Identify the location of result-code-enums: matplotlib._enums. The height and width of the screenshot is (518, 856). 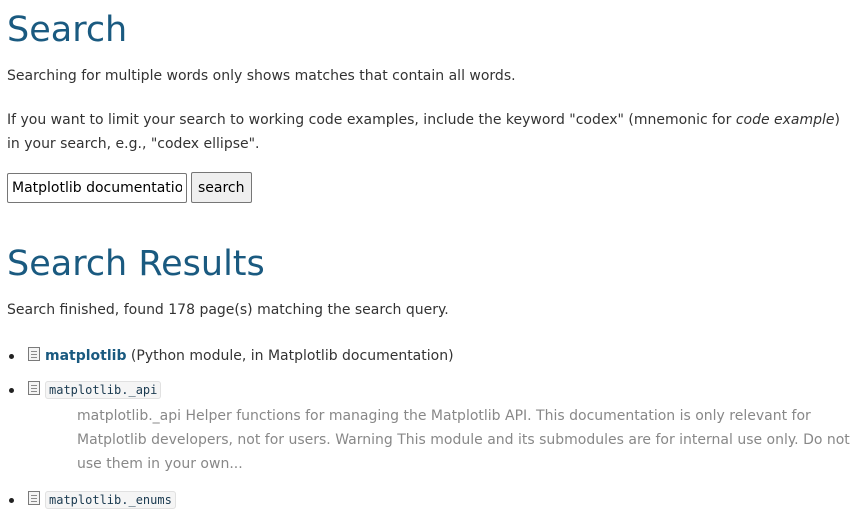
(110, 500).